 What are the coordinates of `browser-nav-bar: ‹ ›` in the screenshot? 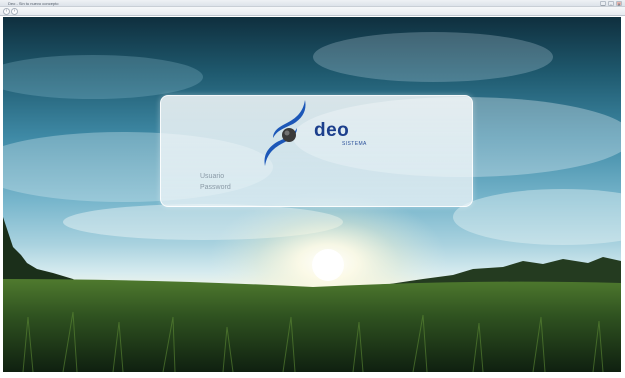 It's located at (312, 11).